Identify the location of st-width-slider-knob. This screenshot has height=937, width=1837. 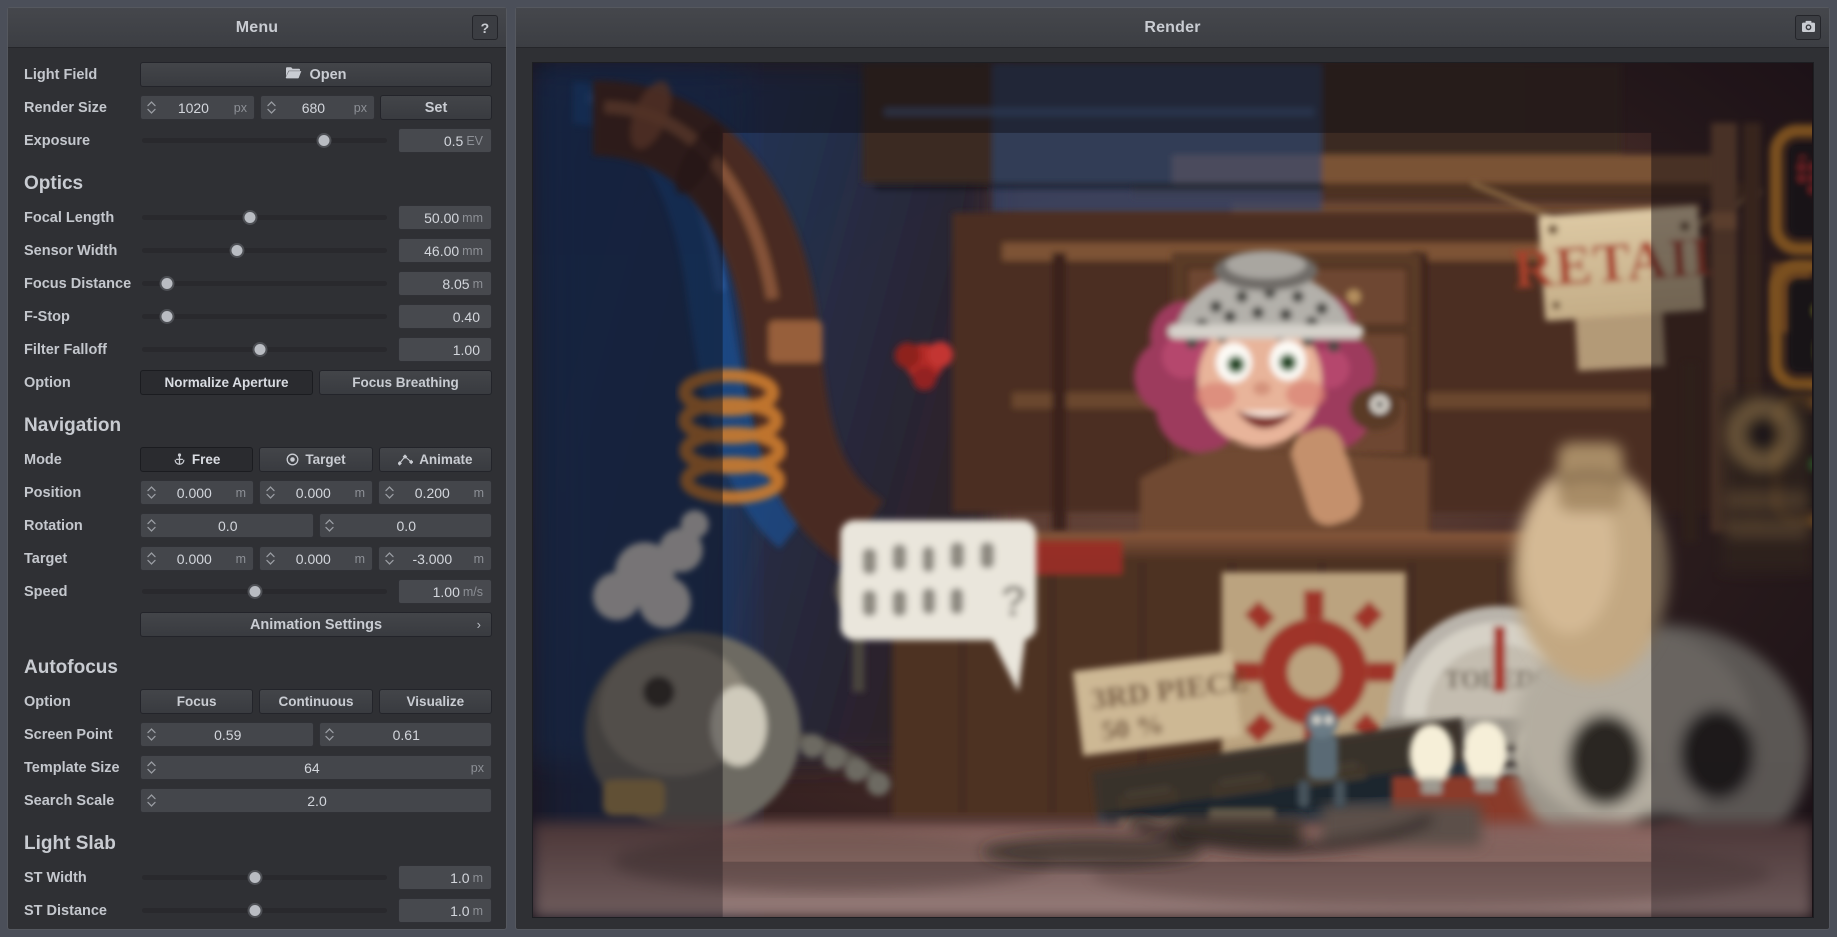
(255, 877).